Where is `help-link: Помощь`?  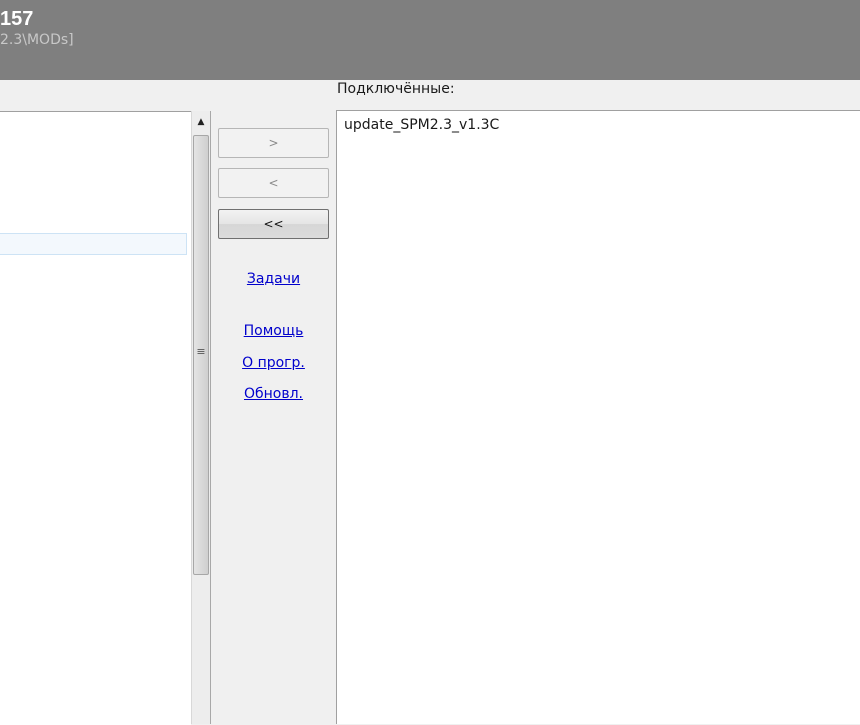 help-link: Помощь is located at coordinates (273, 331).